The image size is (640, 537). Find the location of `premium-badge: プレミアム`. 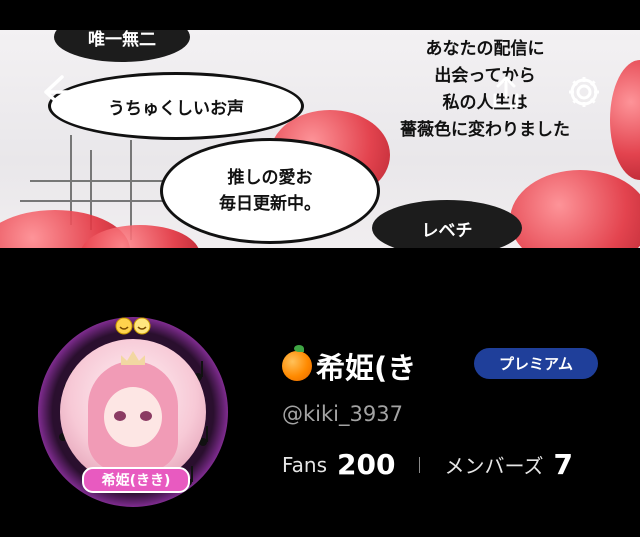

premium-badge: プレミアム is located at coordinates (536, 363).